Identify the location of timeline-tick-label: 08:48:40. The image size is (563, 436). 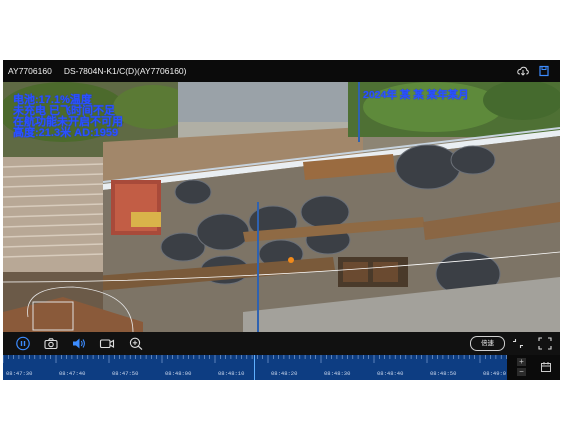
(390, 373).